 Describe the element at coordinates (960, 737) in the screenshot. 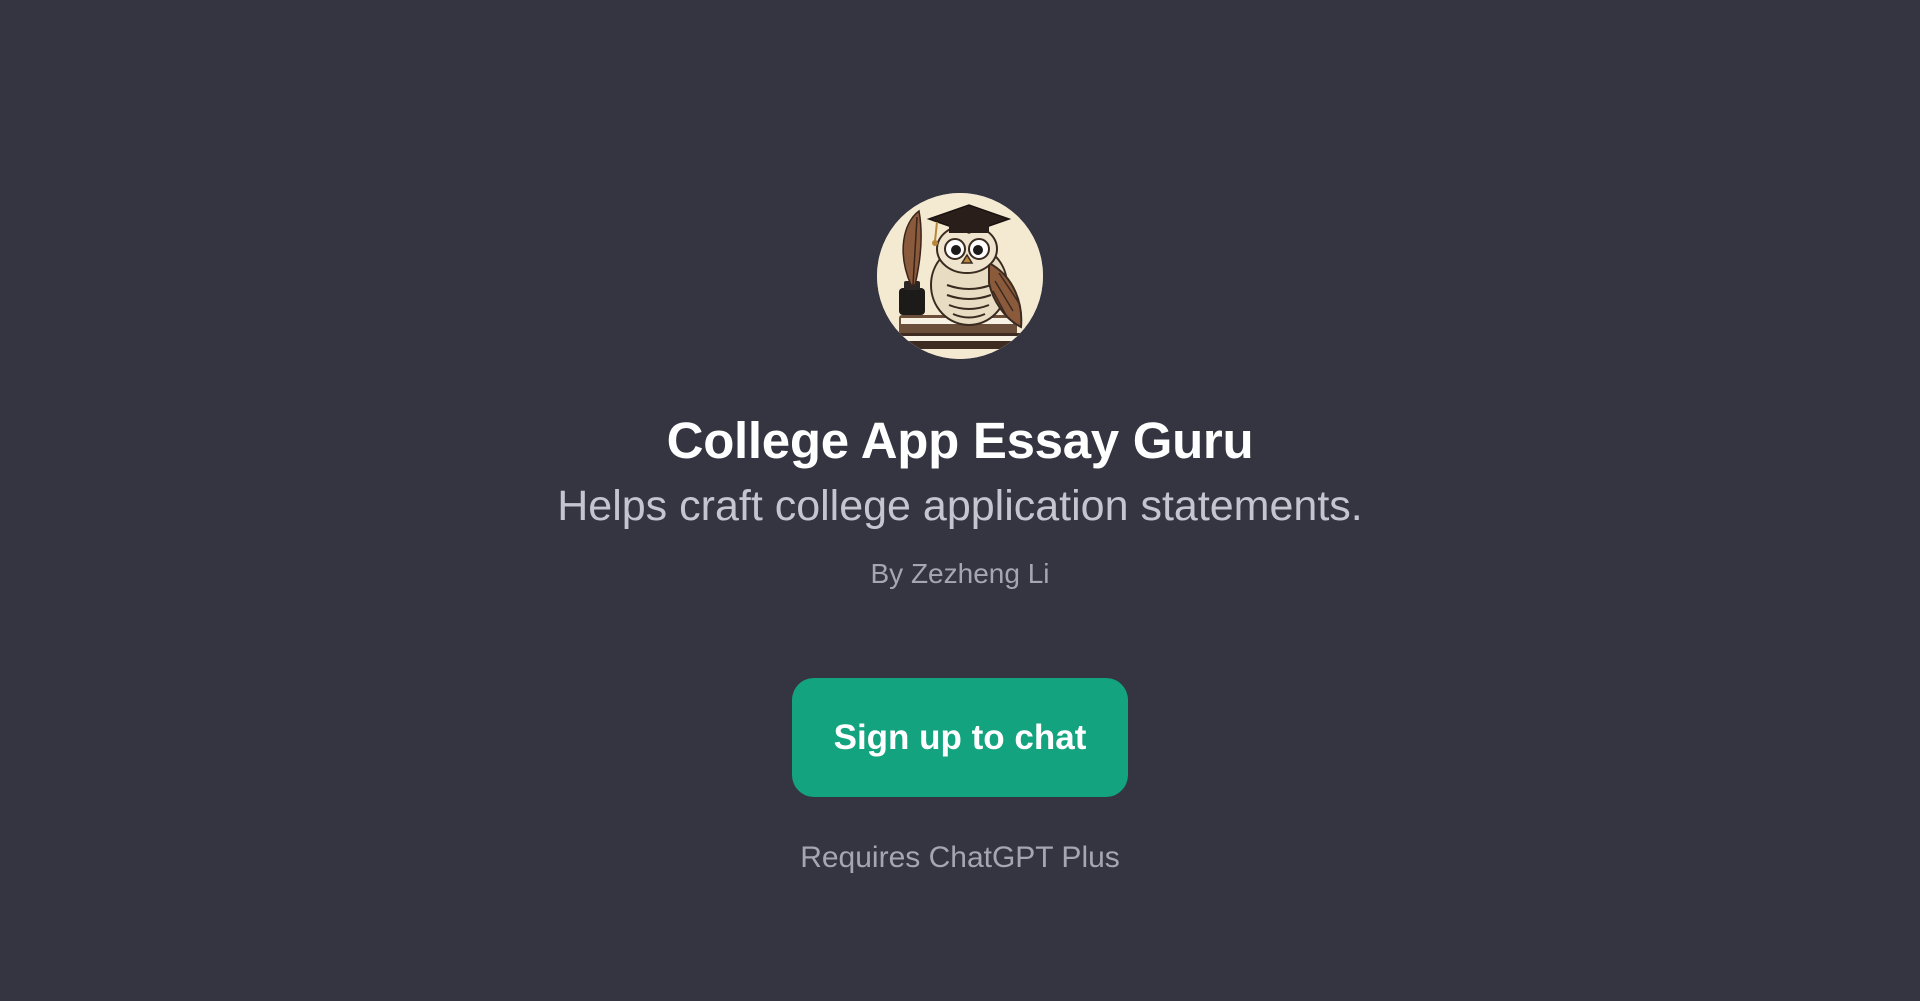

I see `sign-up-to-chat-button: Sign up to chat` at that location.